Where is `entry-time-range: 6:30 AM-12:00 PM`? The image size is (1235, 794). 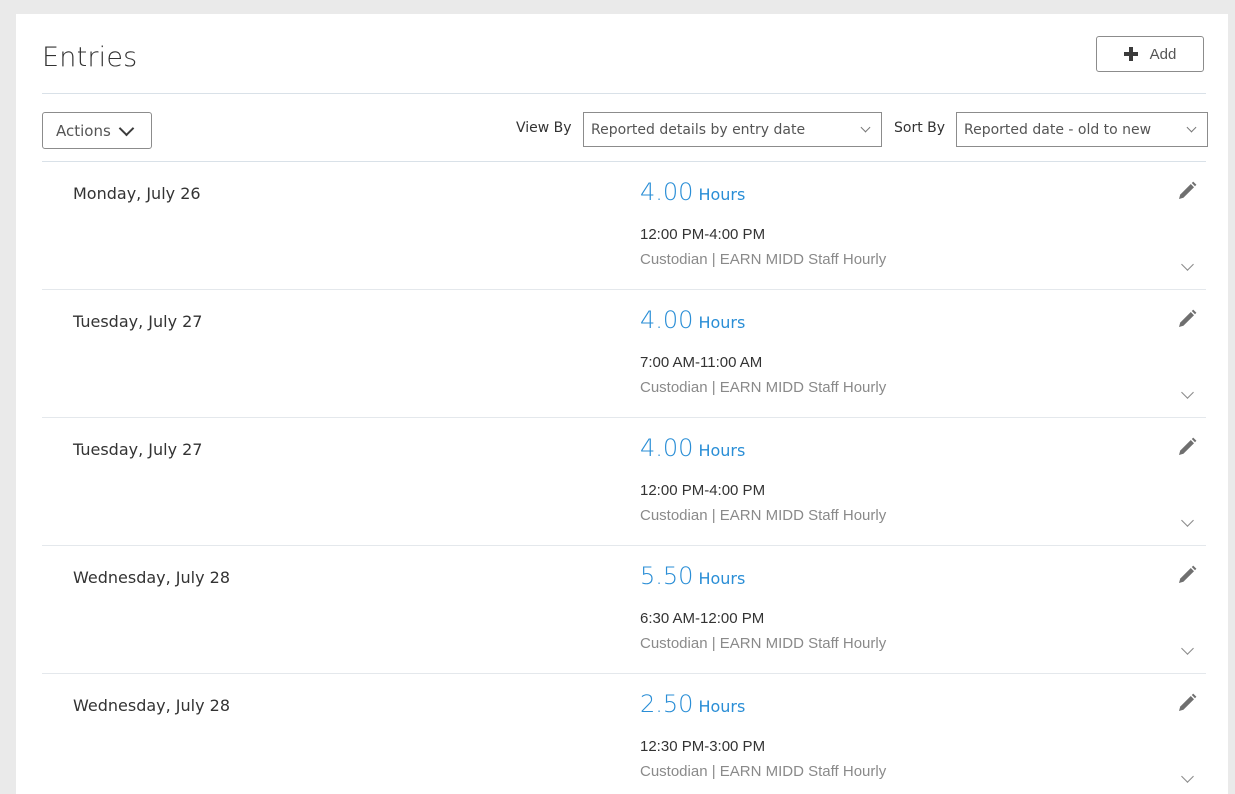
entry-time-range: 6:30 AM-12:00 PM is located at coordinates (702, 618).